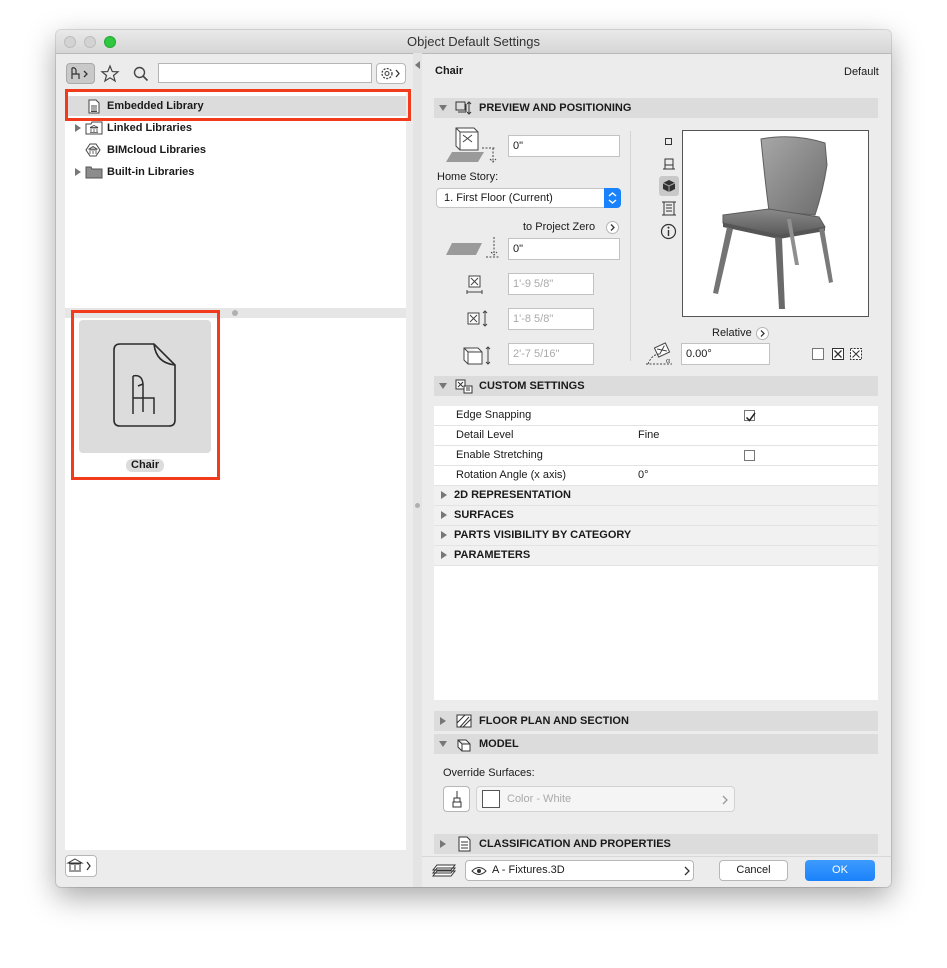 Image resolution: width=947 pixels, height=968 pixels. What do you see at coordinates (656, 386) in the screenshot?
I see `section-custom-settings: CUSTOM SETTINGS` at bounding box center [656, 386].